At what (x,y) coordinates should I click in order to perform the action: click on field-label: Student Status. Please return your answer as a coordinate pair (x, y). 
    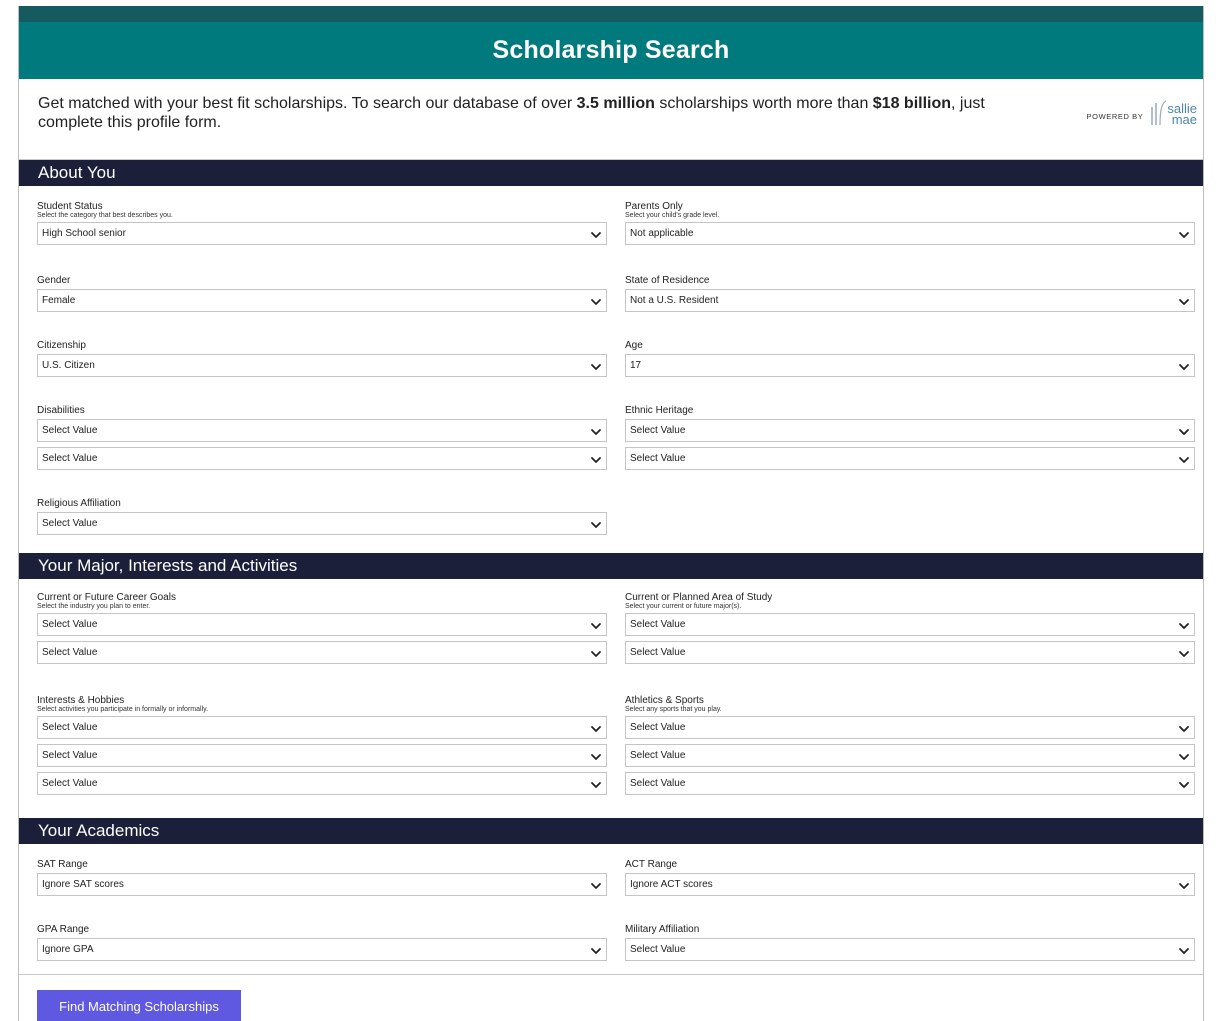
    Looking at the image, I should click on (70, 206).